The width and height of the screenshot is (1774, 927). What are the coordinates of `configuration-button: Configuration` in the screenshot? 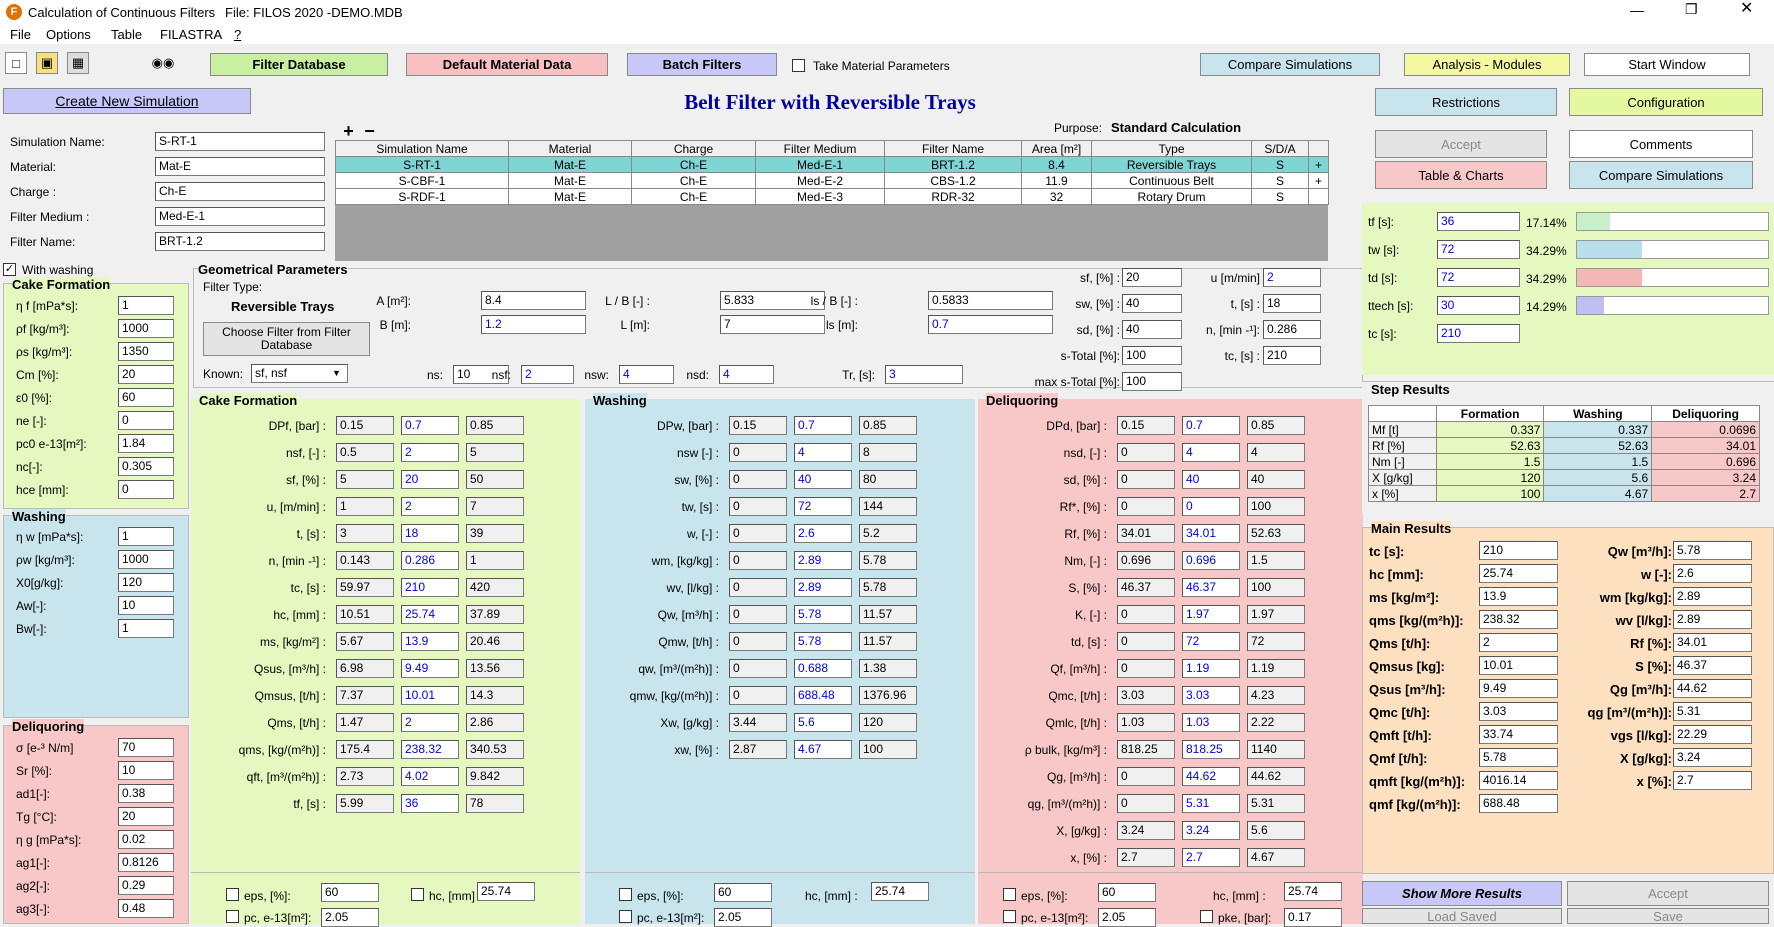 It's located at (1666, 102).